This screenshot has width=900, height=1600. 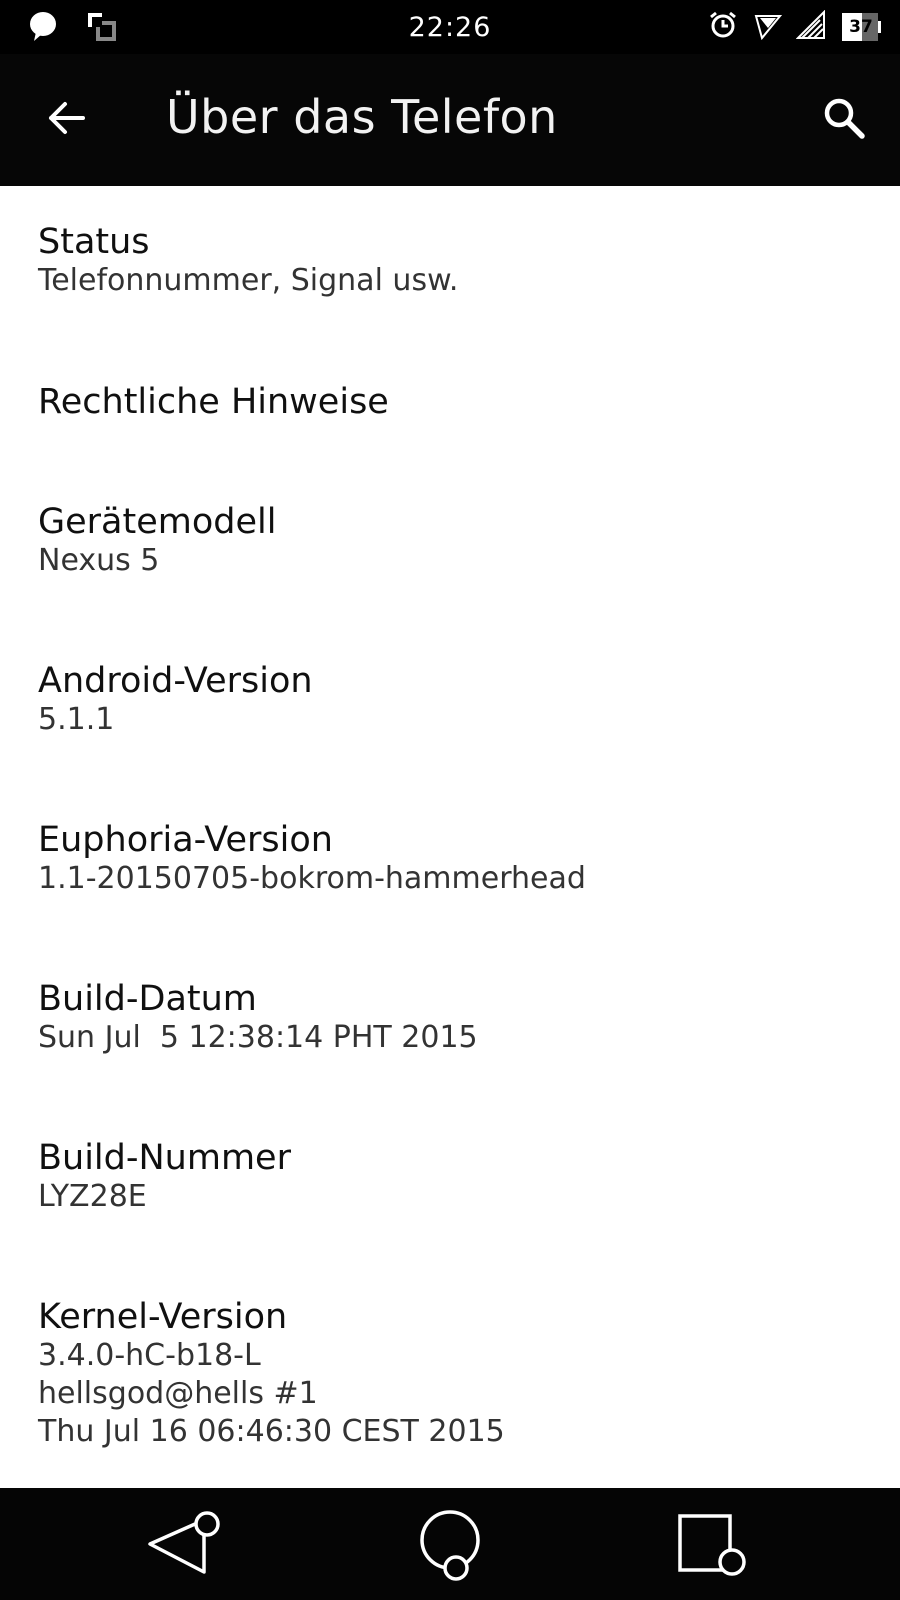 I want to click on status-right-icons: 37, so click(x=795, y=26).